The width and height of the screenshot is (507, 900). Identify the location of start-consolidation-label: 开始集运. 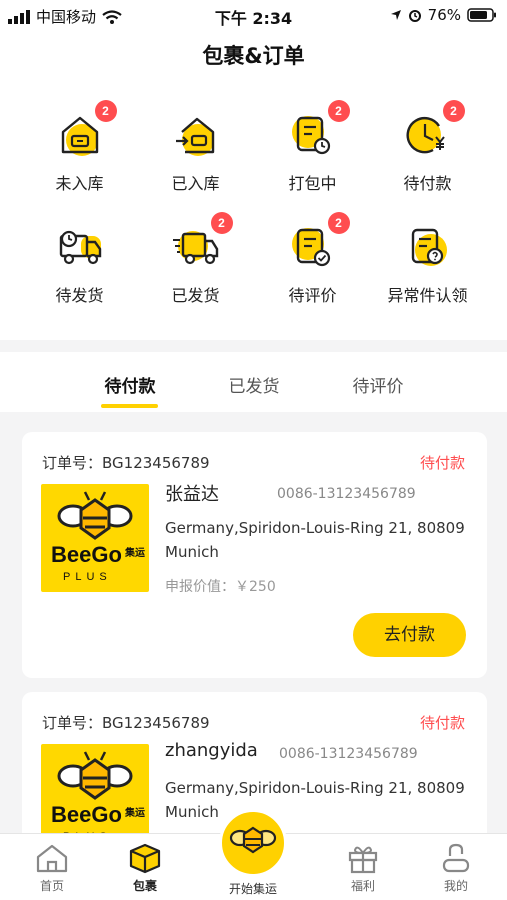
(252, 889).